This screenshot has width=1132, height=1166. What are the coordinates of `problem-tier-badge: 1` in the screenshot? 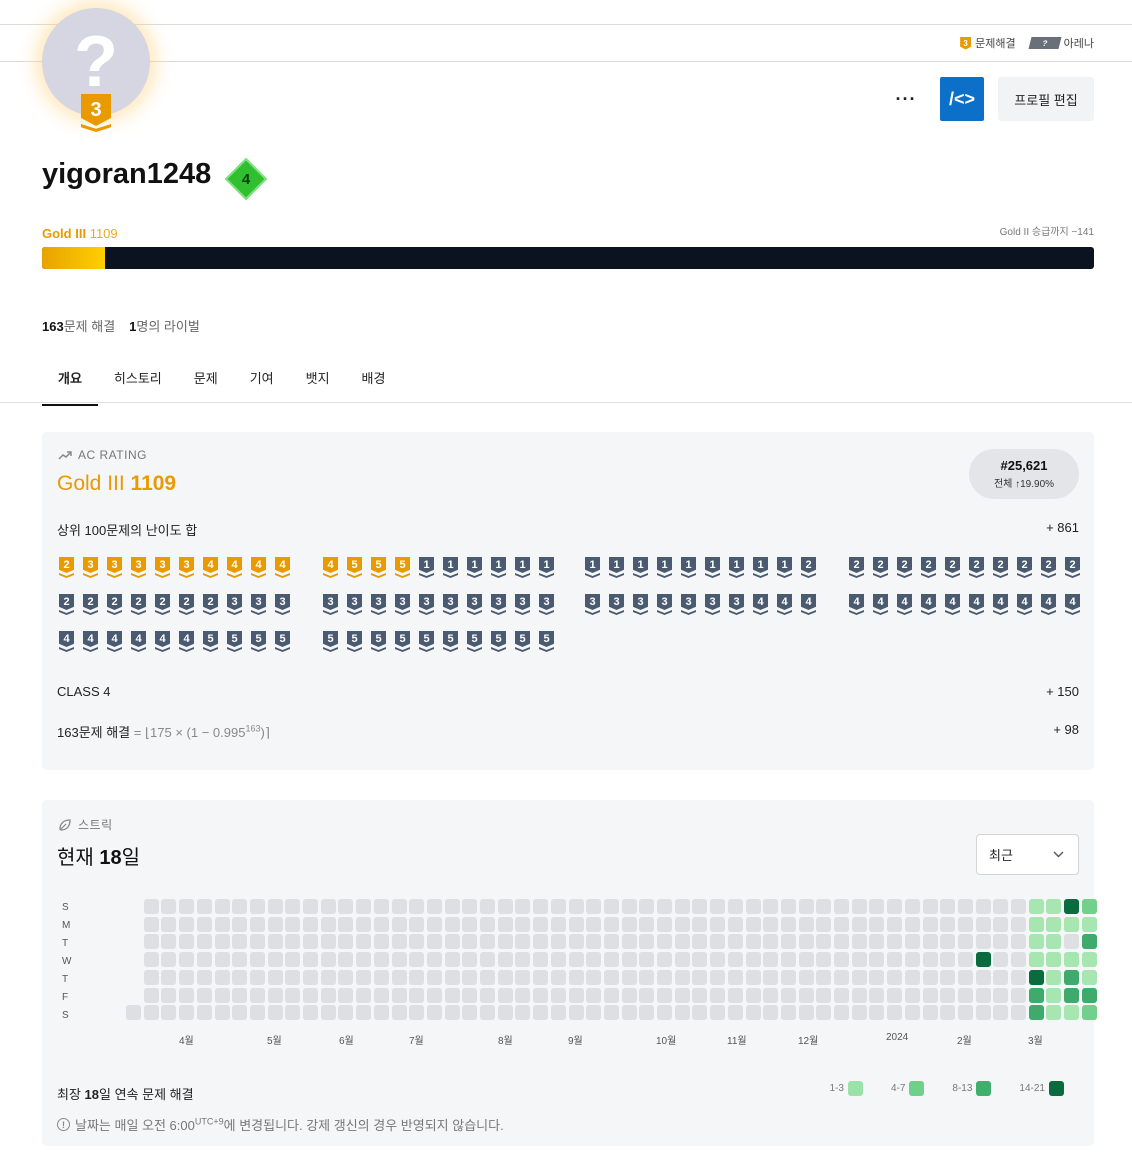 It's located at (474, 568).